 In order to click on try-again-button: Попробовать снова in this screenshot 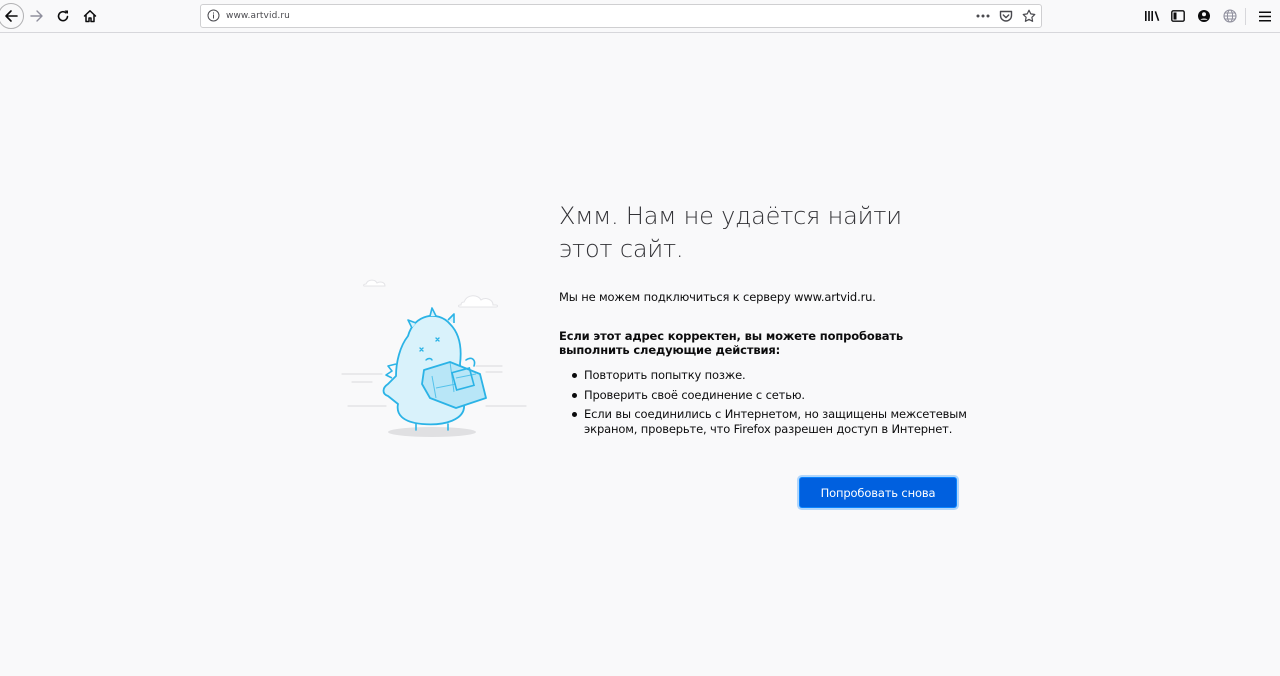, I will do `click(878, 492)`.